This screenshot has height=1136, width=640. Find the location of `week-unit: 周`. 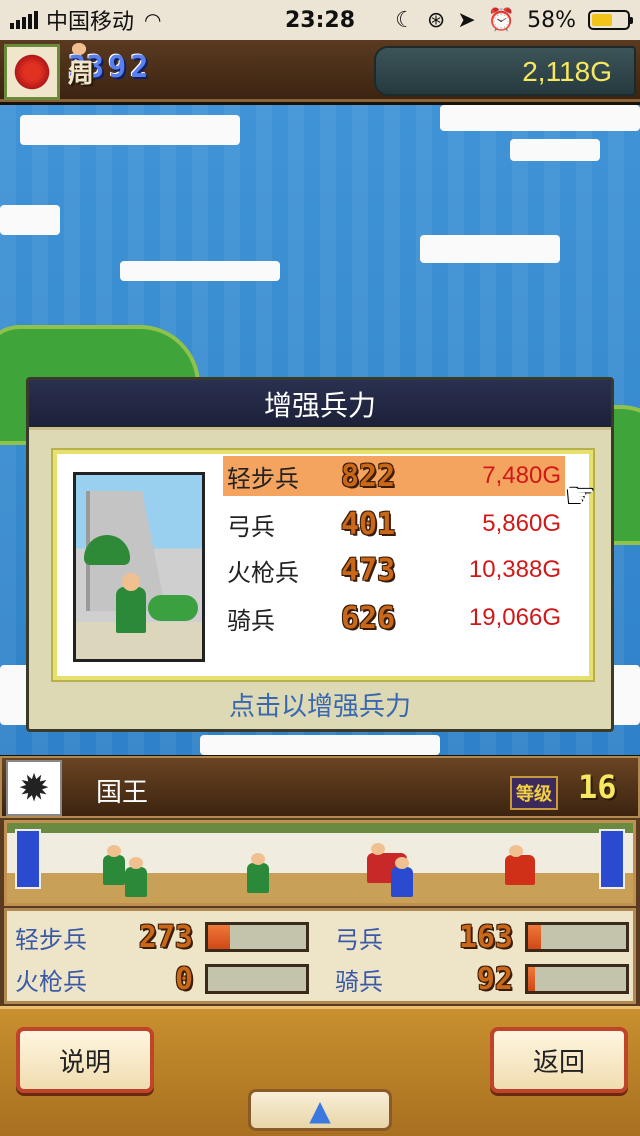

week-unit: 周 is located at coordinates (81, 65).